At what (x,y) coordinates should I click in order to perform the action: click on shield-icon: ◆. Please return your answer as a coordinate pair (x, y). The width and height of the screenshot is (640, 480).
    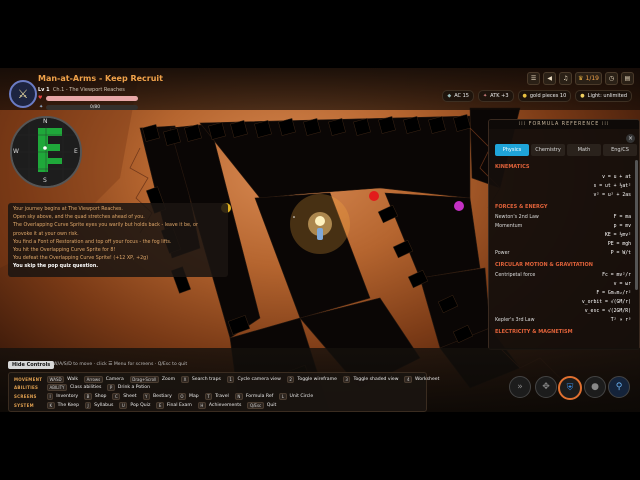
    Looking at the image, I should click on (449, 96).